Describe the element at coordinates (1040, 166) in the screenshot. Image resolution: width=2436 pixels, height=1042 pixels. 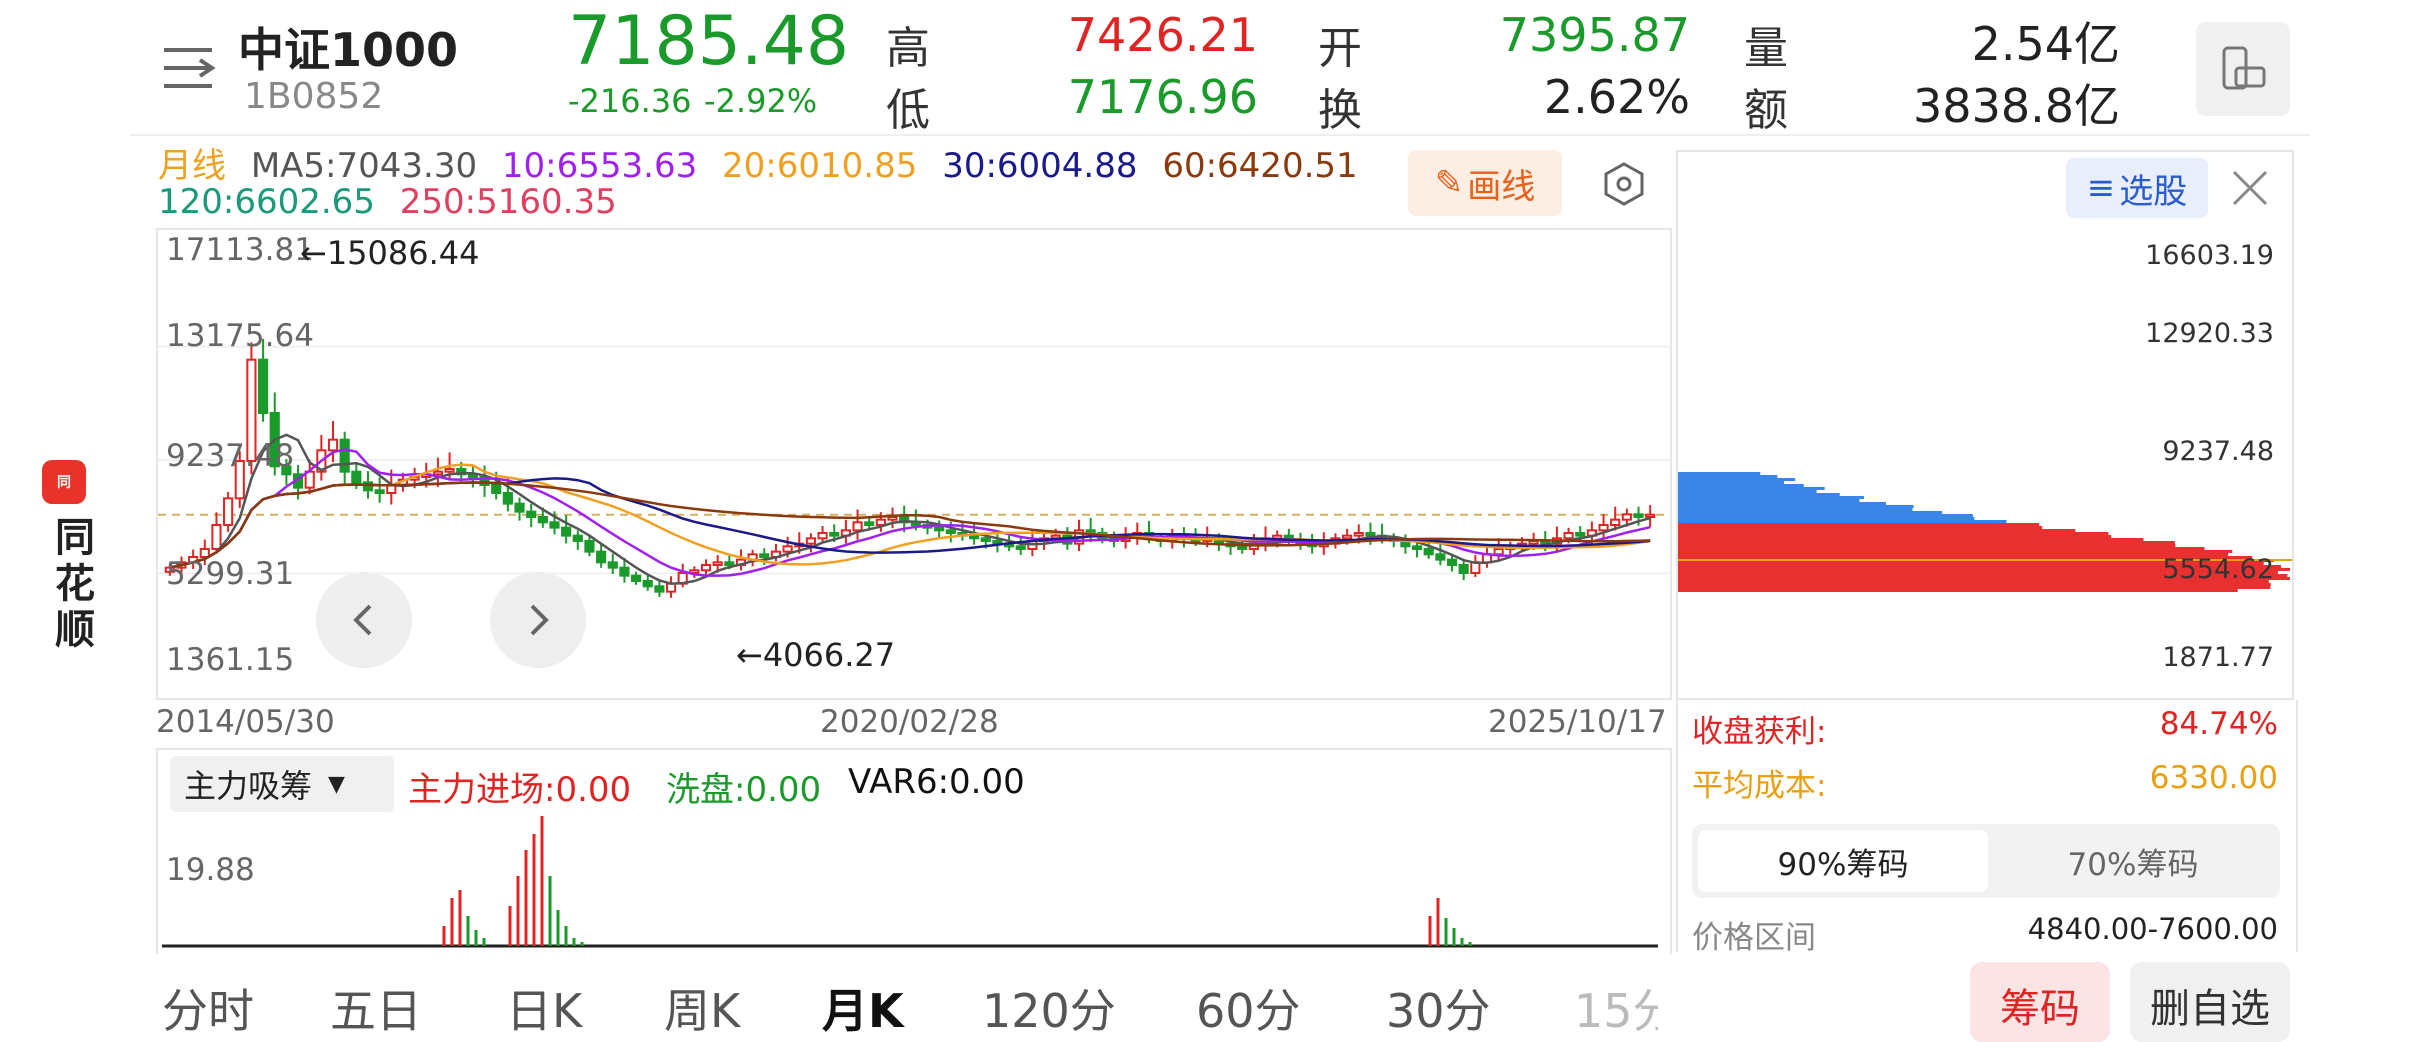
I see `ma30-label: 30:6004.88` at that location.